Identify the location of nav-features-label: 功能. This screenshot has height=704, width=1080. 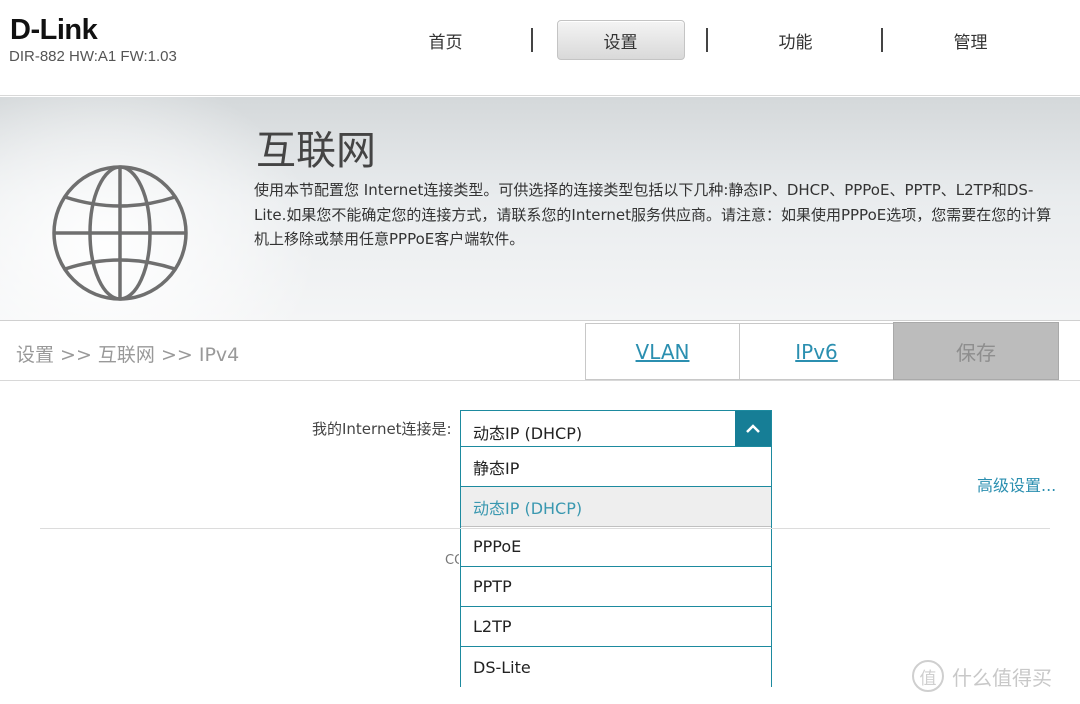
(795, 42).